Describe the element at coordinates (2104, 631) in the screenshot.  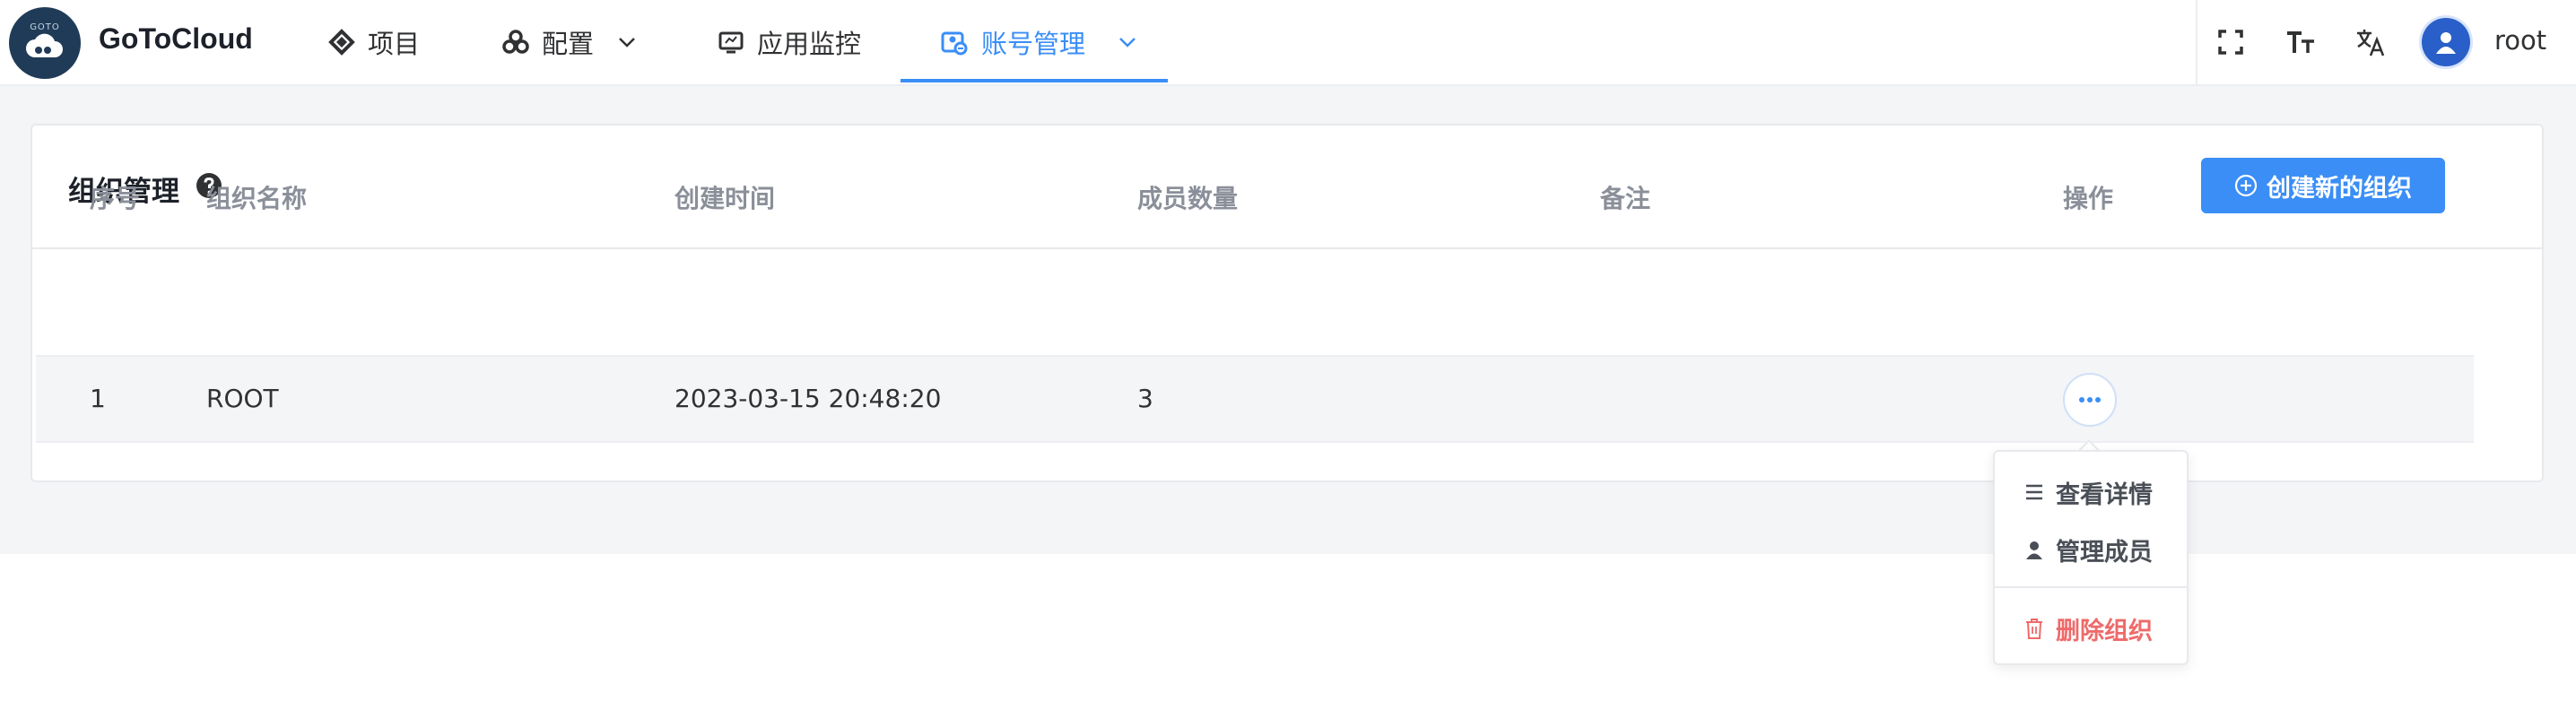
I see `menu-item-label: 删除组织` at that location.